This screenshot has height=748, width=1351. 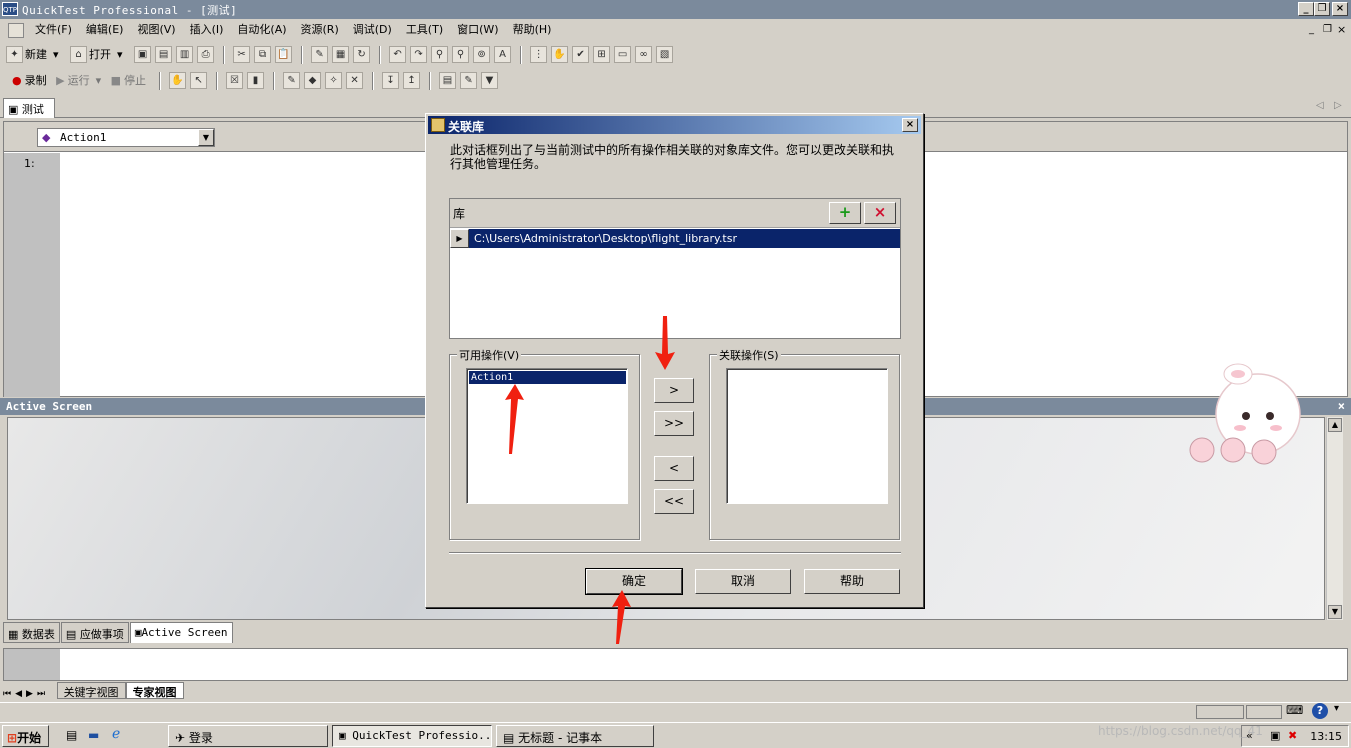 I want to click on find-next-icon: ⚲, so click(x=461, y=54).